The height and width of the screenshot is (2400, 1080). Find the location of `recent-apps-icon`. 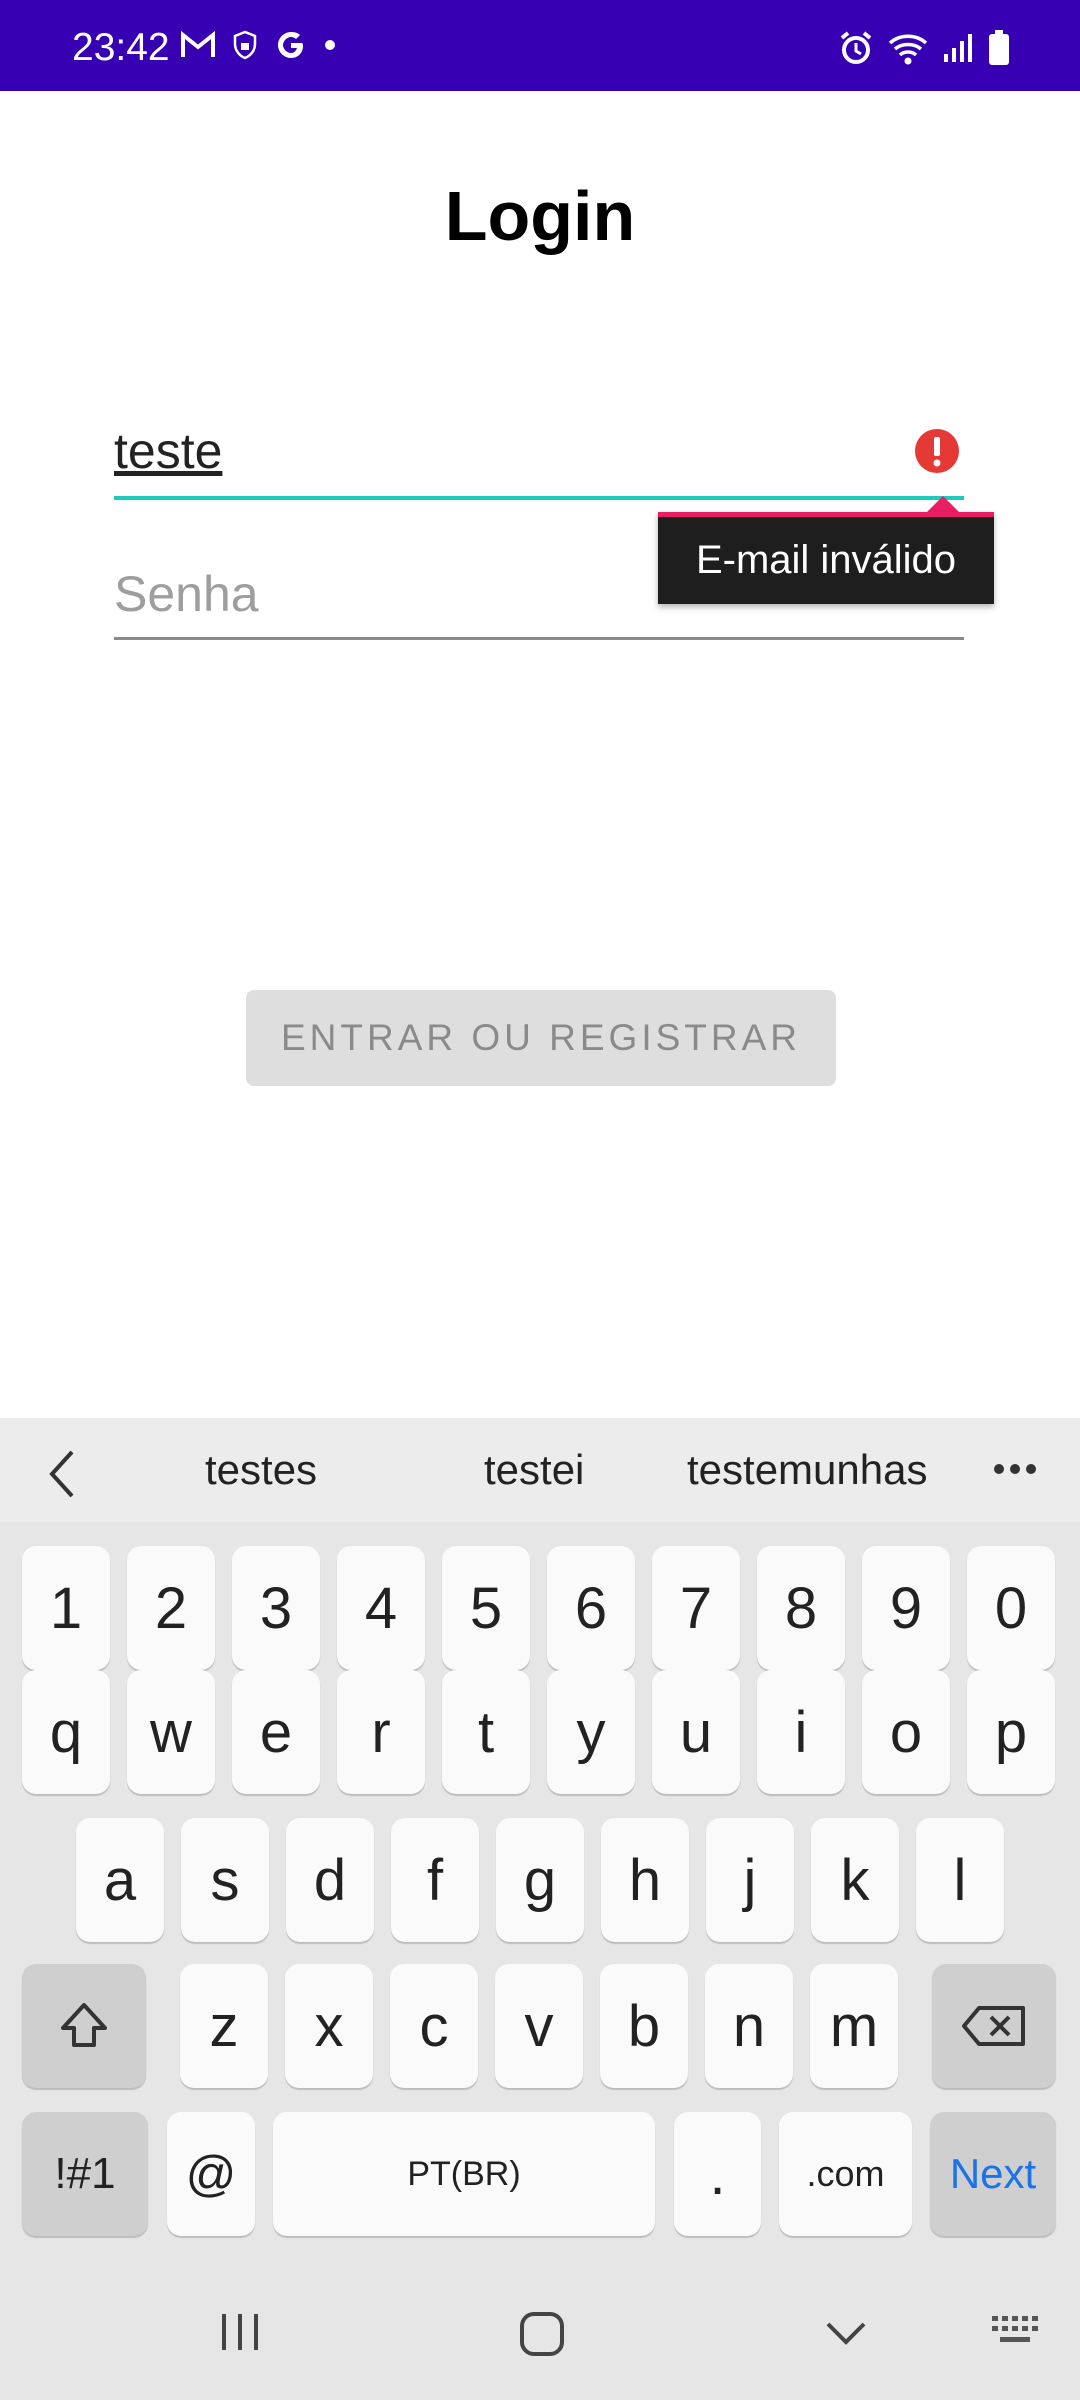

recent-apps-icon is located at coordinates (240, 2332).